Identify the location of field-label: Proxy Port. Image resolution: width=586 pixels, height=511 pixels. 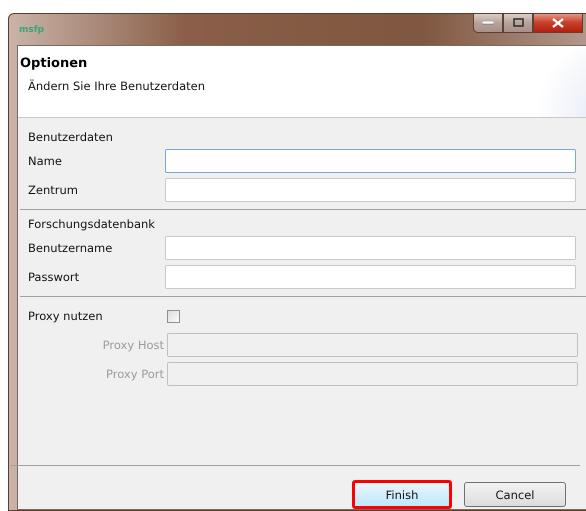
(135, 374).